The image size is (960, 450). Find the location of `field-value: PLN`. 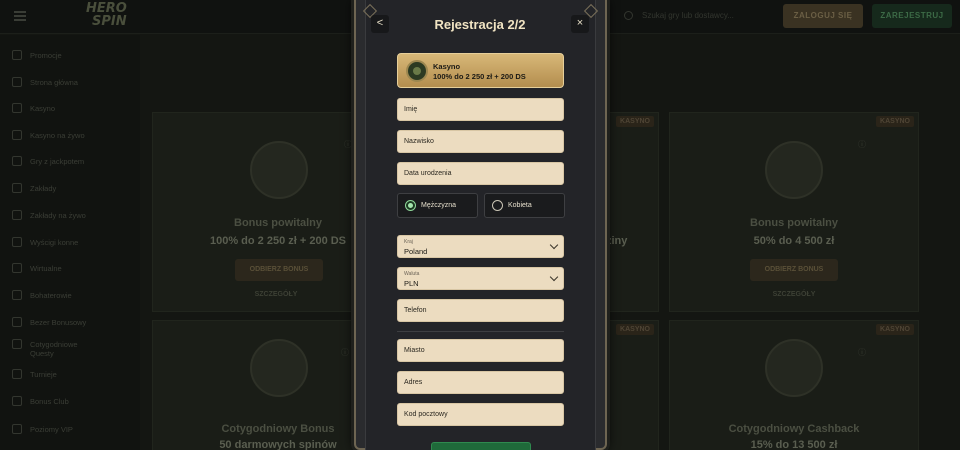

field-value: PLN is located at coordinates (411, 283).